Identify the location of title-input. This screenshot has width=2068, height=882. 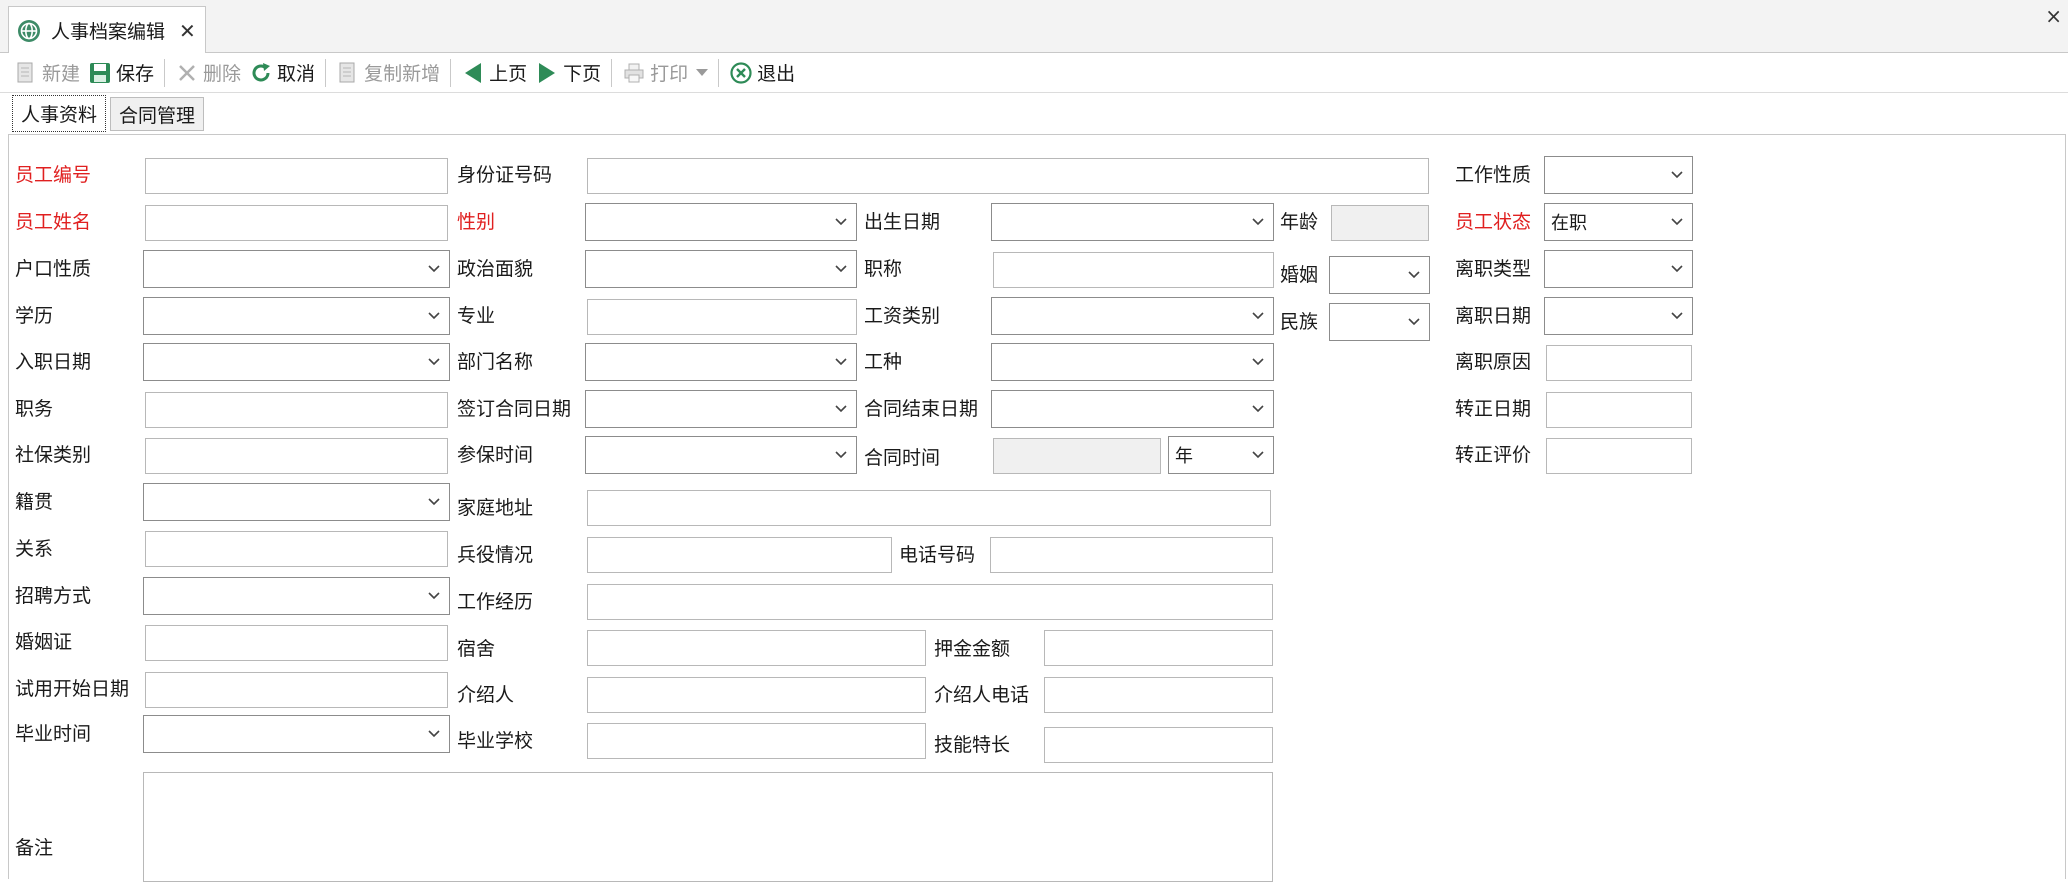
(1133, 270).